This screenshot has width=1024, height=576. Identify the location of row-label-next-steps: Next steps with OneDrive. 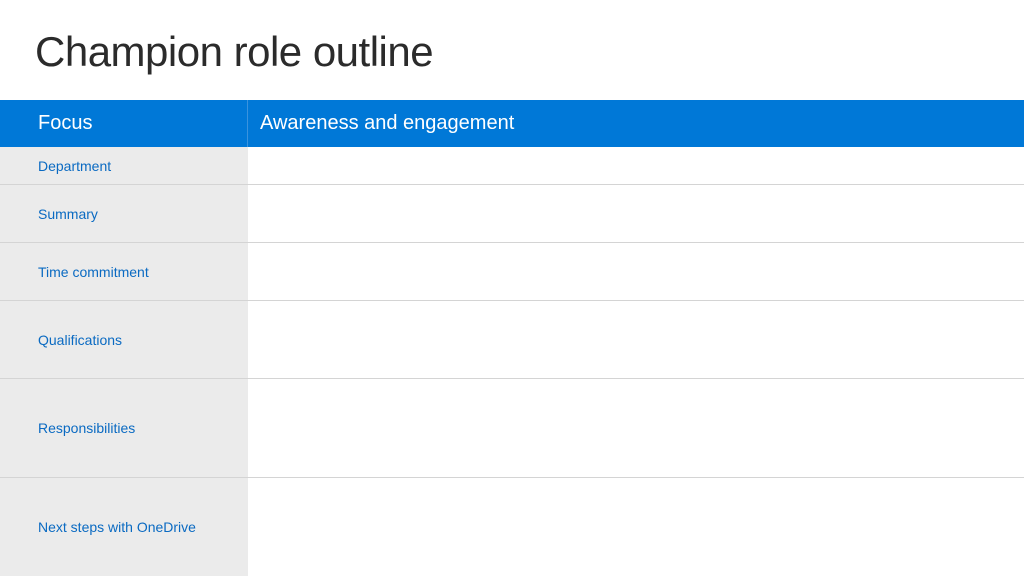
(124, 527).